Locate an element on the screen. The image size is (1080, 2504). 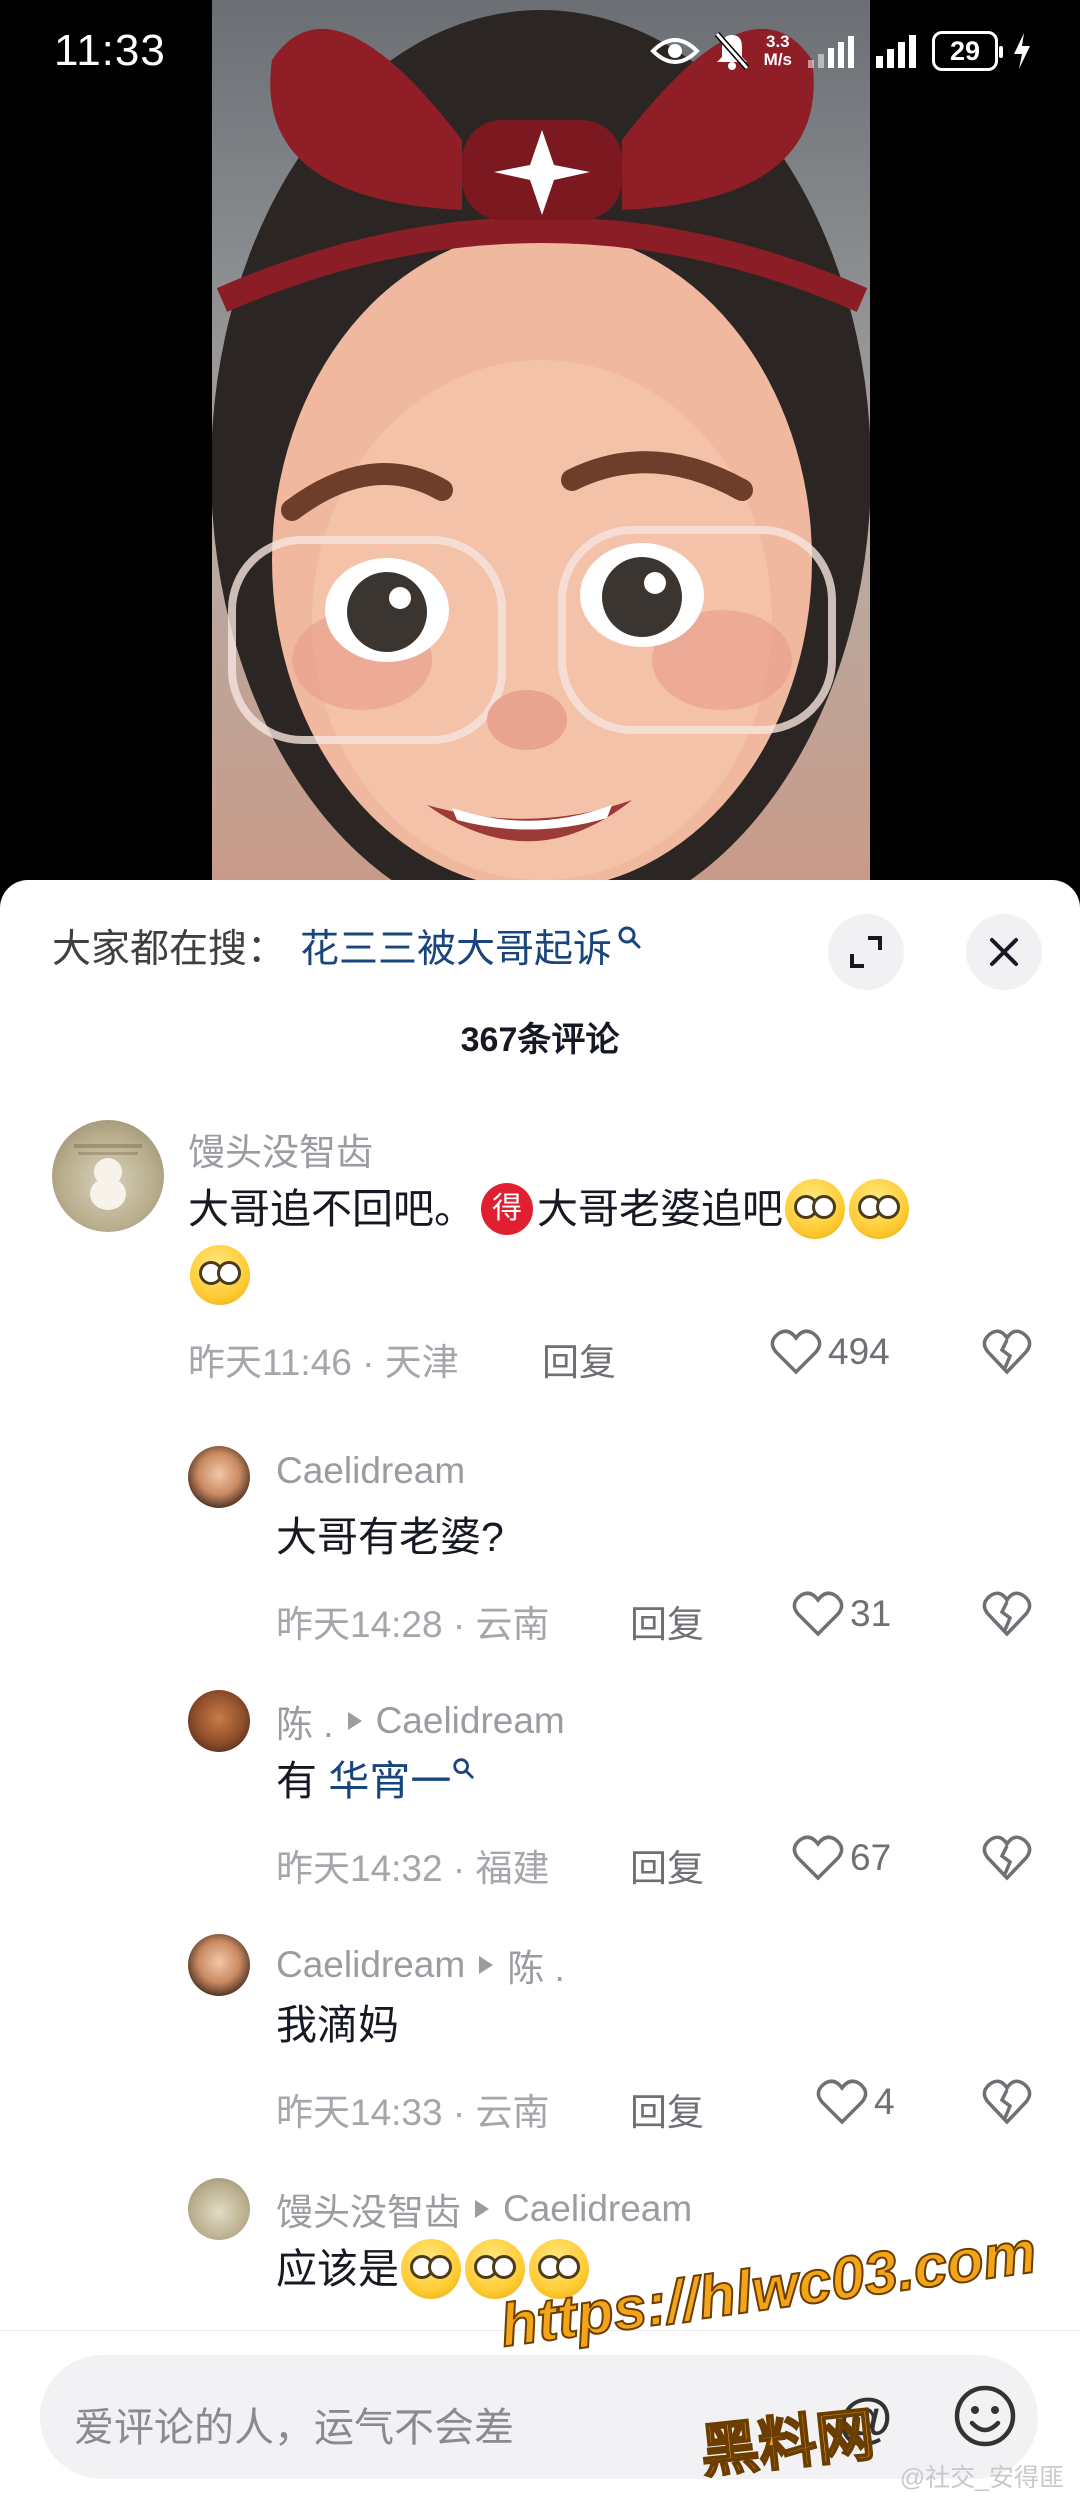
comment-time-location: 昨天14:33 · 云南 is located at coordinates (413, 2112).